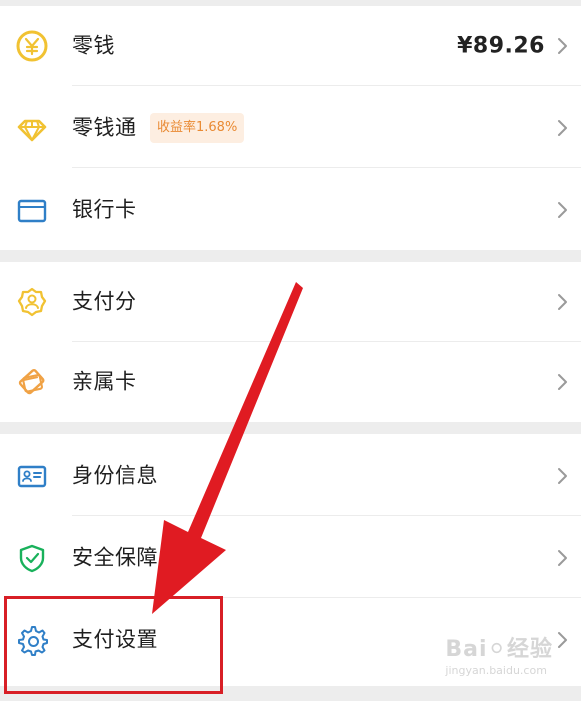  I want to click on wallet-row-label: 零钱, so click(93, 45).